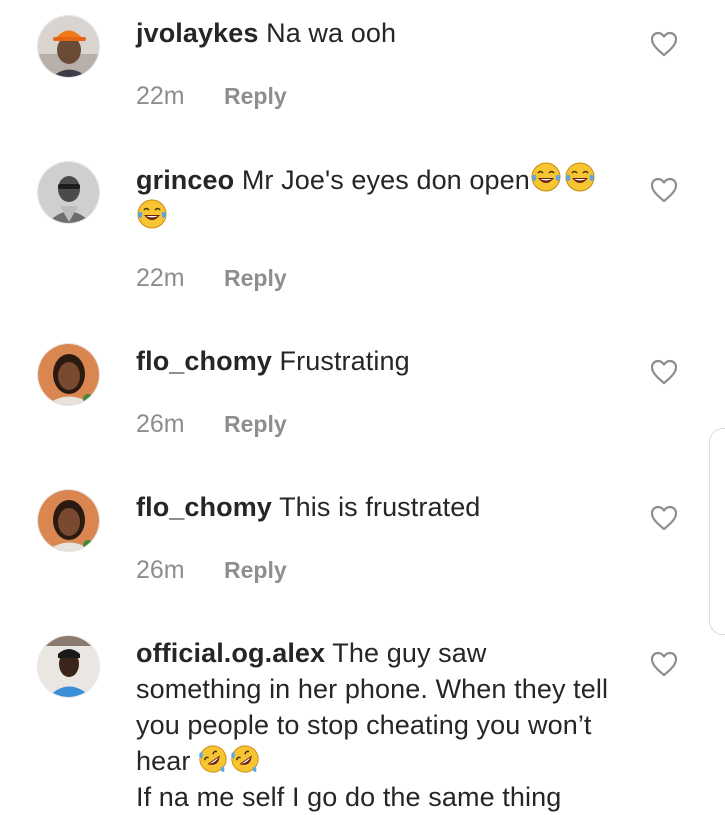  Describe the element at coordinates (349, 797) in the screenshot. I see `comment-body-line-5: If na me self I go do the same thing` at that location.